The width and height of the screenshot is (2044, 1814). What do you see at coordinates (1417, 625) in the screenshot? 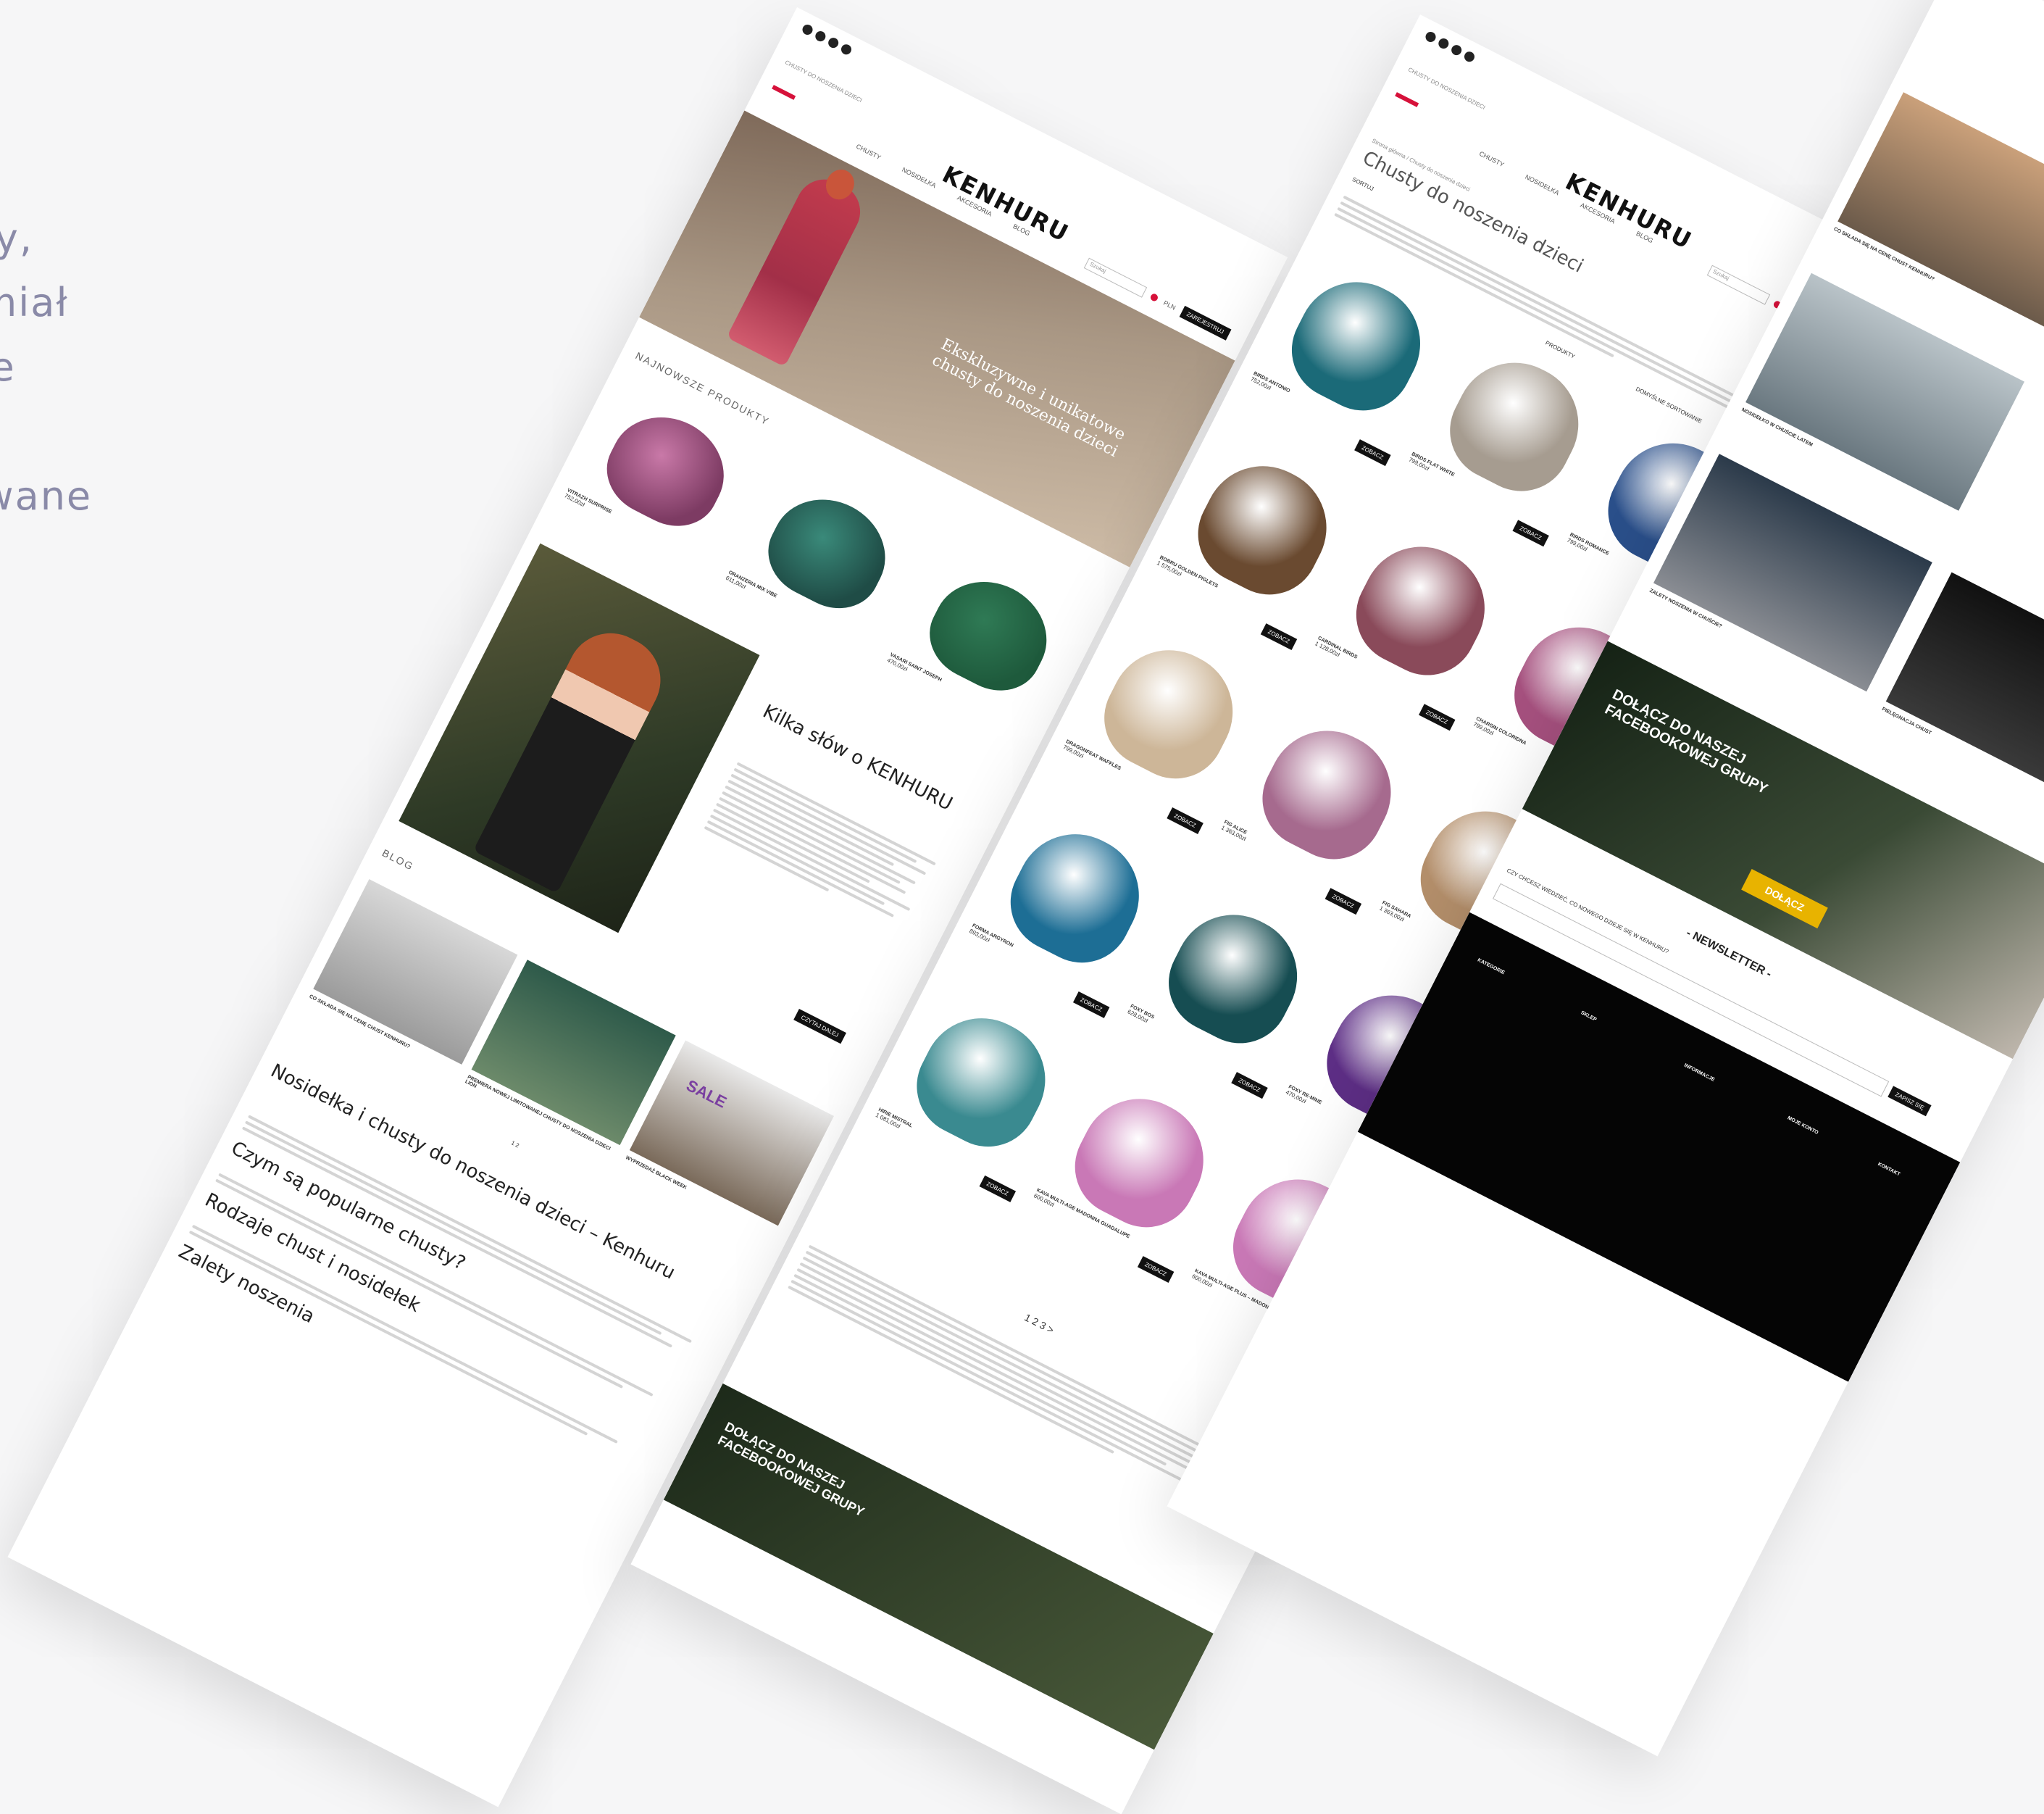
I see `product-card: CARDINAL BIRDS 1 128,00zł ZOBACZ` at bounding box center [1417, 625].